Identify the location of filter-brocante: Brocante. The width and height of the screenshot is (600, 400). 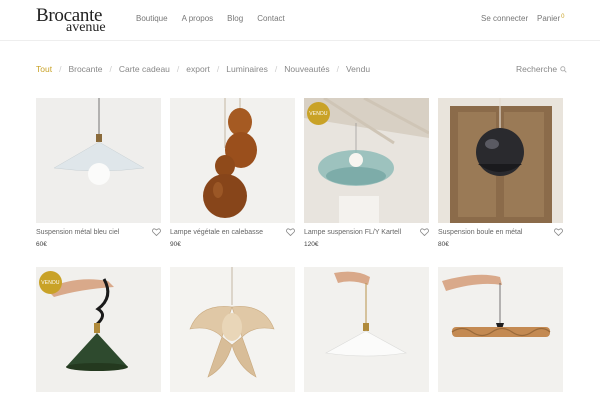
(85, 69).